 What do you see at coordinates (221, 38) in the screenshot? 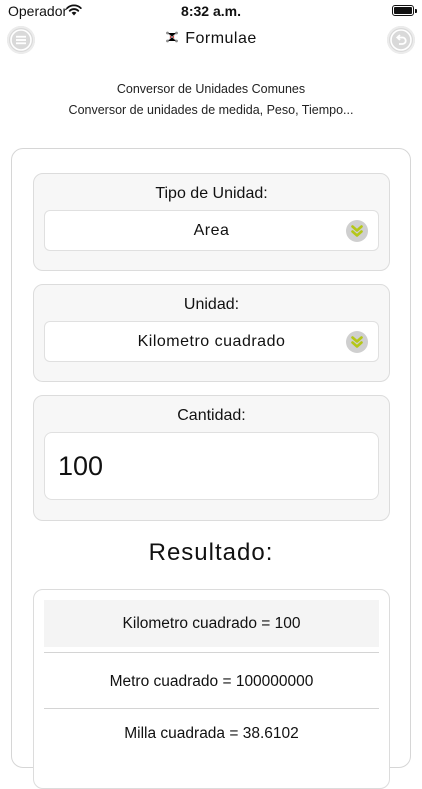
I see `page-title: Formulae` at bounding box center [221, 38].